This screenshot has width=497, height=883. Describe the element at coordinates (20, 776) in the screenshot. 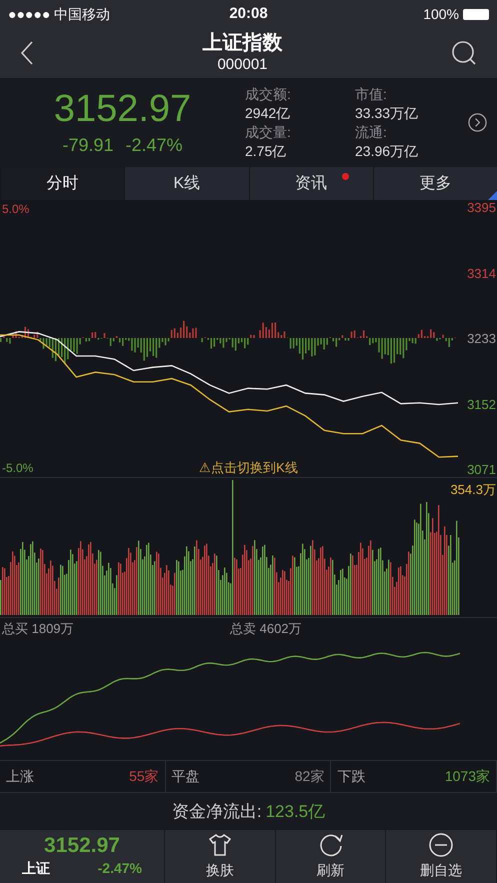

I see `breadth-label: 上涨` at that location.